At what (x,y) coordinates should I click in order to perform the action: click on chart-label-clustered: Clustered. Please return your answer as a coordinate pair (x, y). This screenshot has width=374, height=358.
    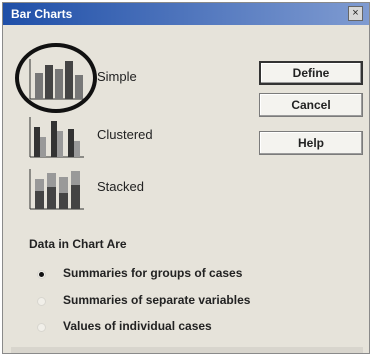
    Looking at the image, I should click on (125, 134).